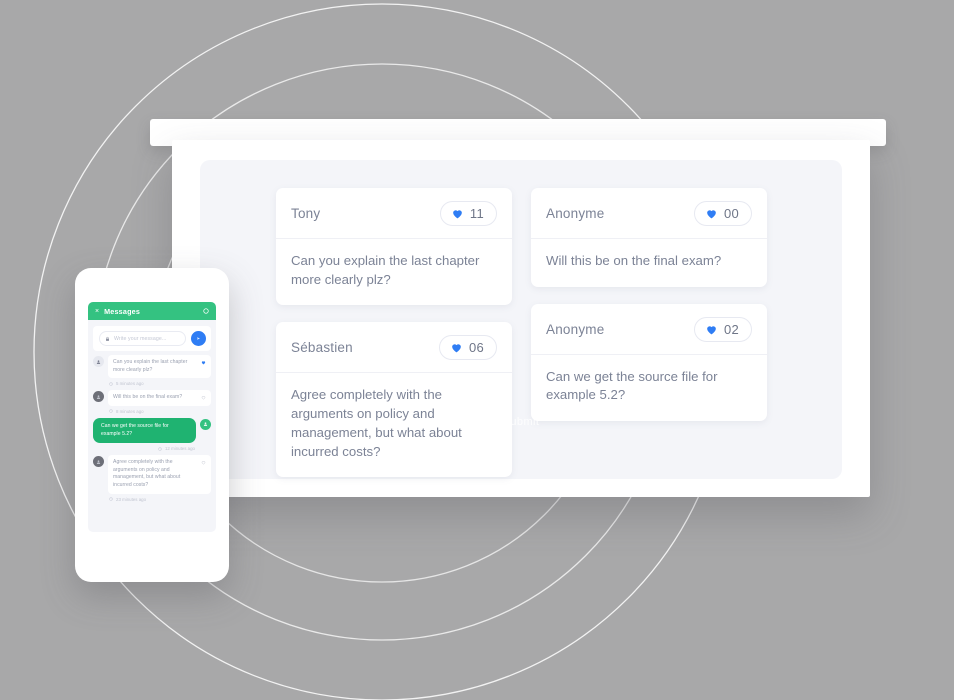 This screenshot has width=954, height=700. I want to click on question-text: Will this be on the final exam?, so click(634, 260).